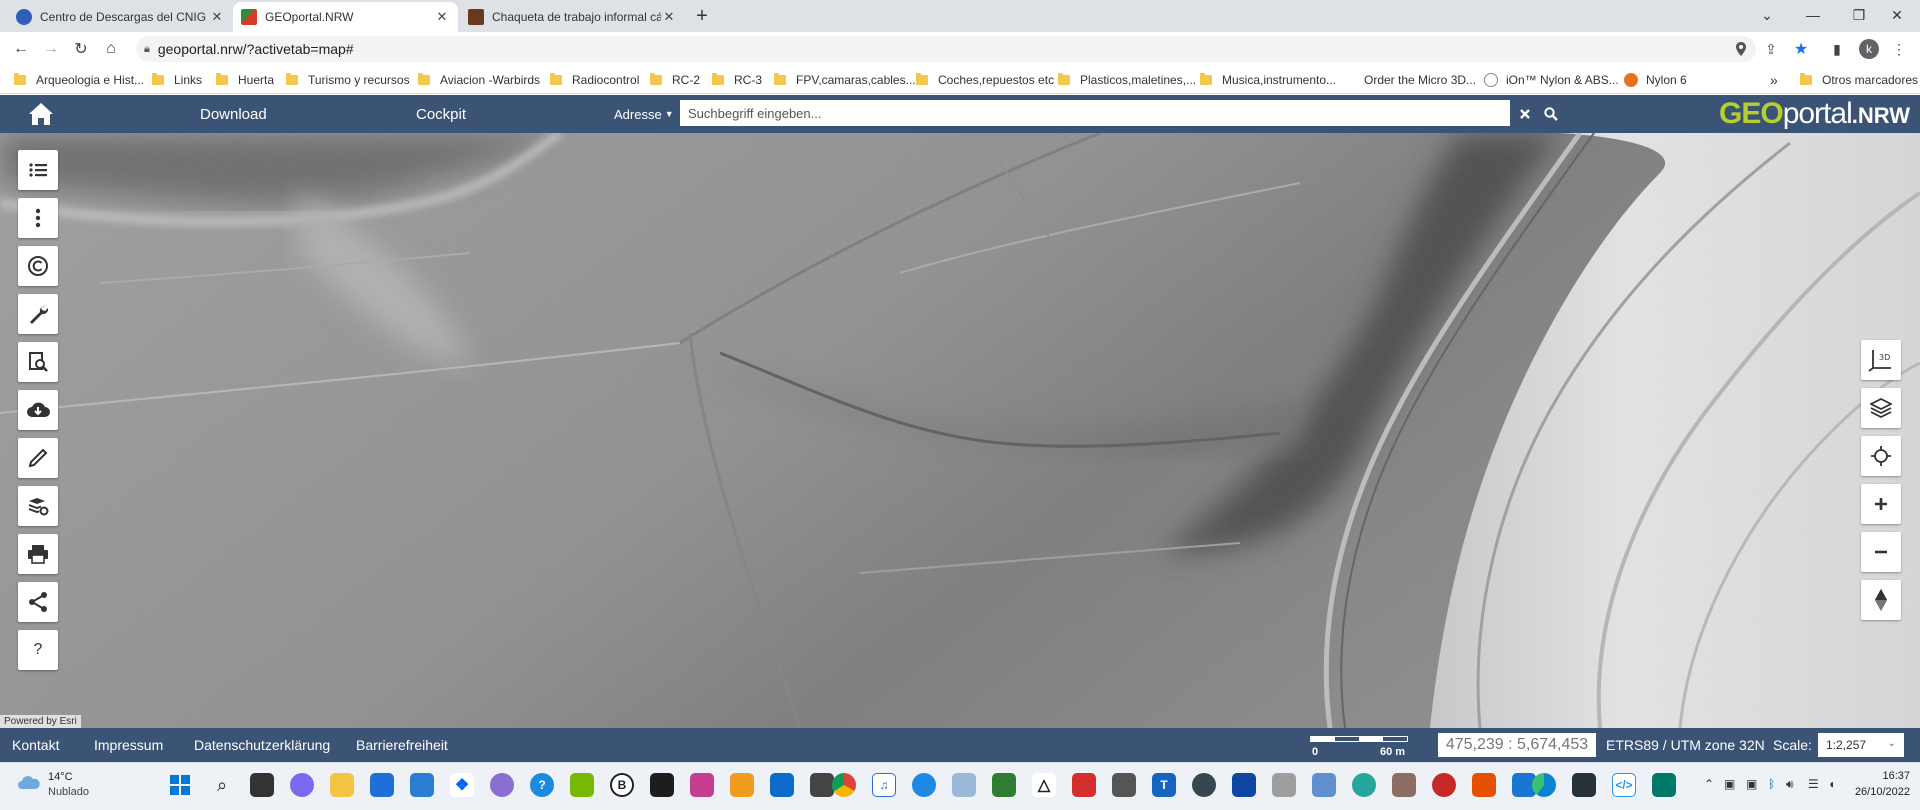 Image resolution: width=1920 pixels, height=810 pixels. What do you see at coordinates (382, 785) in the screenshot?
I see `store-icon` at bounding box center [382, 785].